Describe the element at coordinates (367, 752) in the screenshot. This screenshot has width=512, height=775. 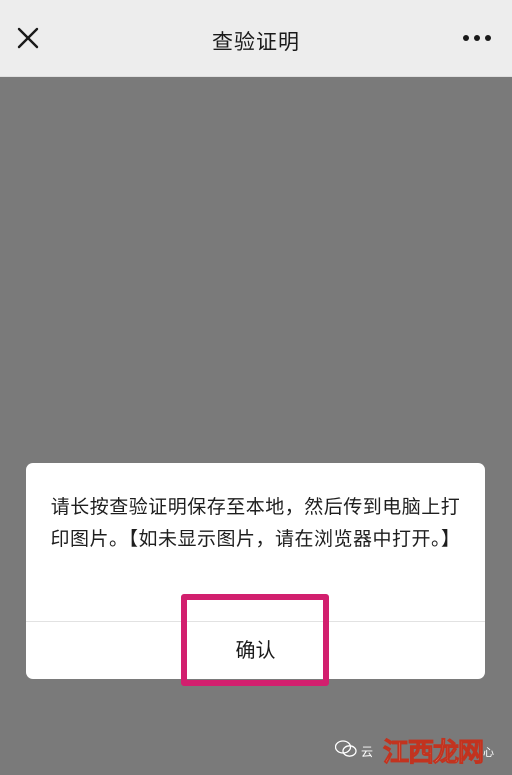
I see `watermark-prefix: 云` at that location.